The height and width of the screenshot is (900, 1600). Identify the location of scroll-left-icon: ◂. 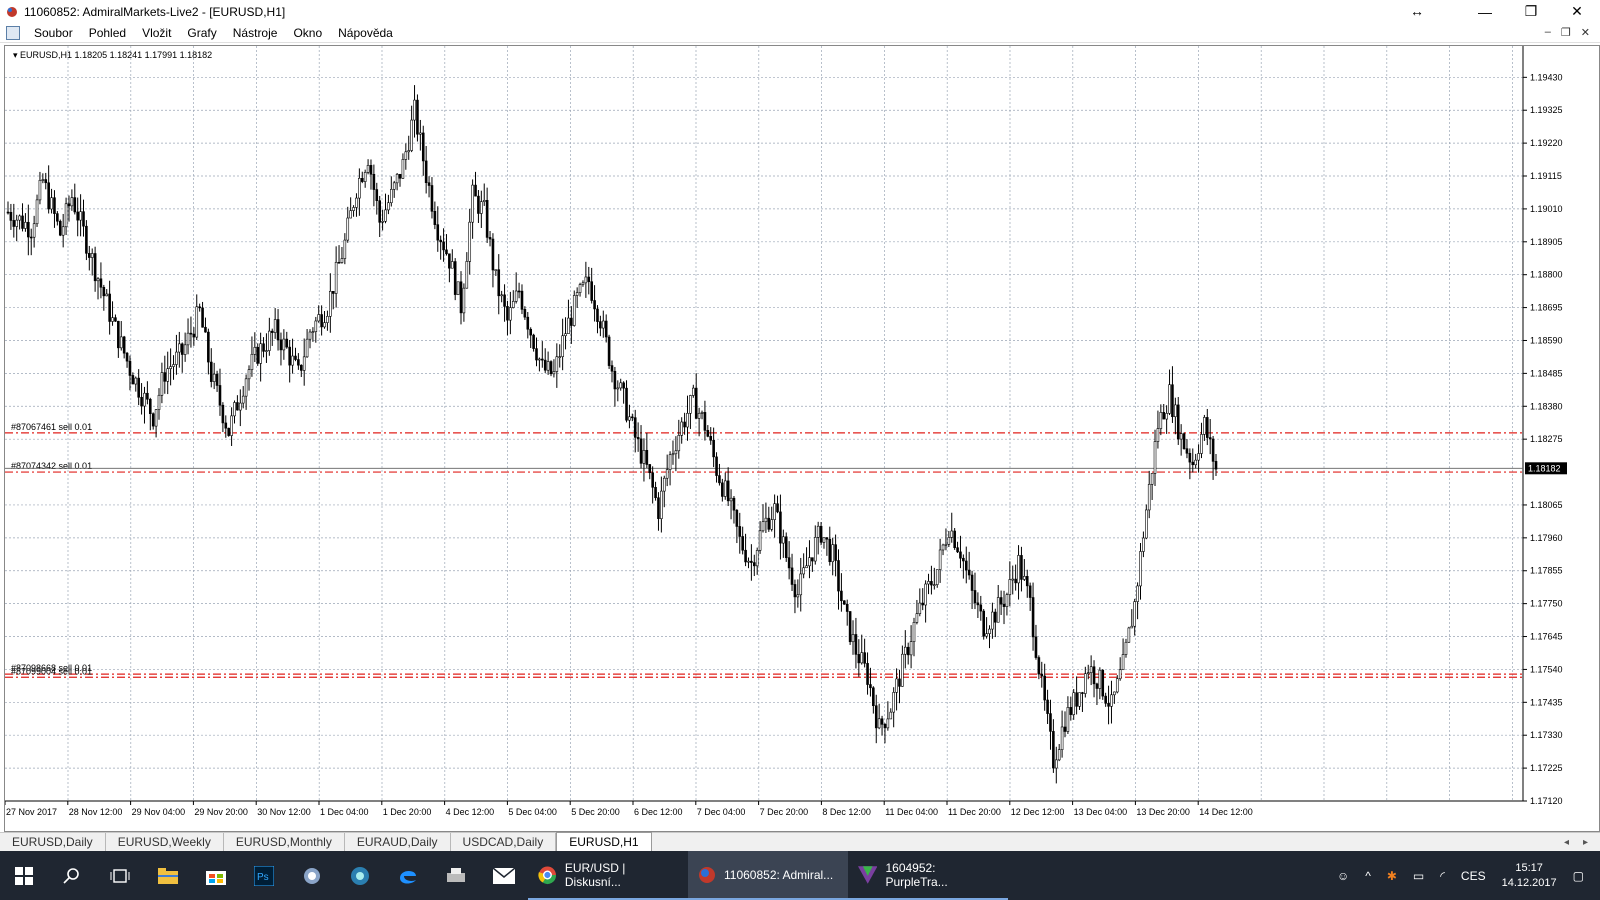
(1566, 842).